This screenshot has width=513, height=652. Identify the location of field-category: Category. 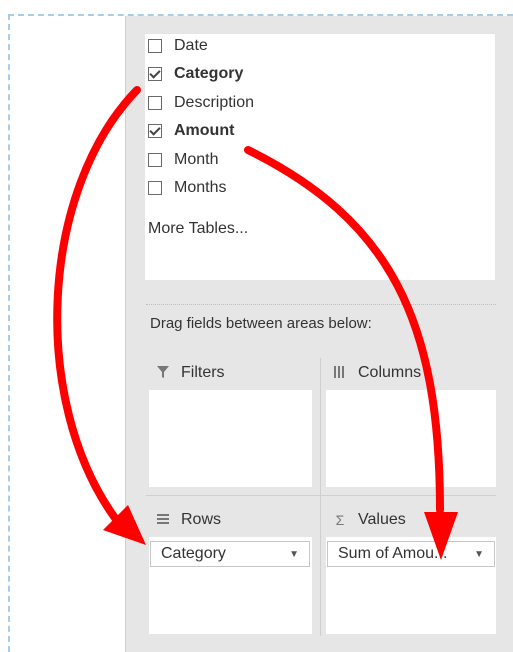
(195, 74).